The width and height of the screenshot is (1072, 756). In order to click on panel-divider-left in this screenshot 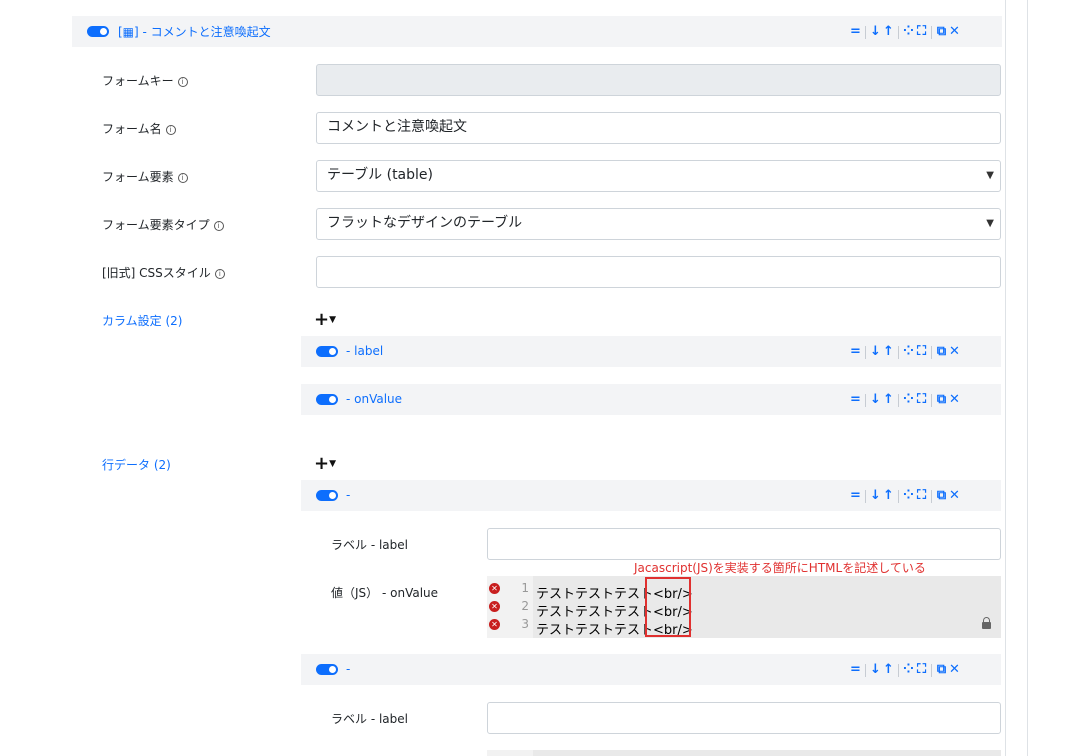, I will do `click(1005, 378)`.